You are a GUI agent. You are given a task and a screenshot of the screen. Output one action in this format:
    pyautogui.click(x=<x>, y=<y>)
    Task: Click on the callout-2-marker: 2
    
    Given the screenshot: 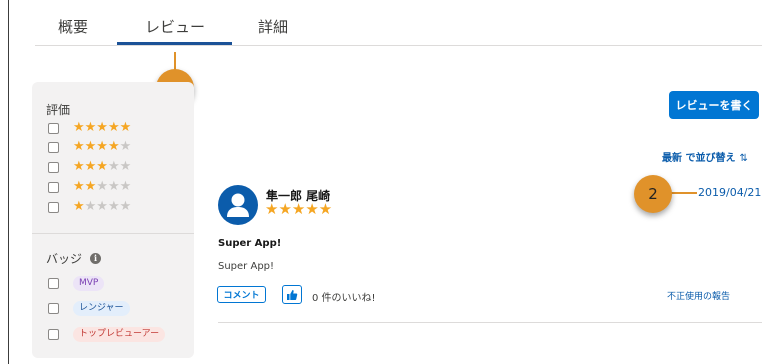 What is the action you would take?
    pyautogui.click(x=653, y=194)
    